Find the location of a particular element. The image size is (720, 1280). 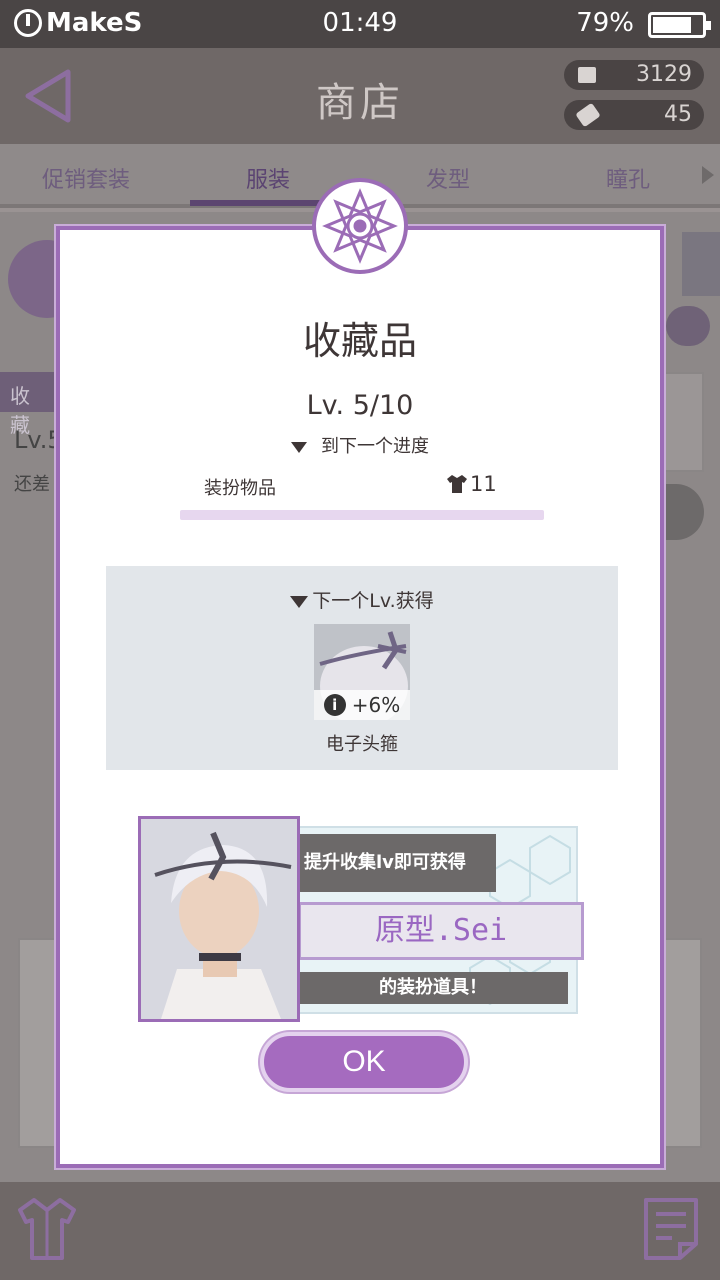

dressup-items-count-value: 11 is located at coordinates (483, 484).